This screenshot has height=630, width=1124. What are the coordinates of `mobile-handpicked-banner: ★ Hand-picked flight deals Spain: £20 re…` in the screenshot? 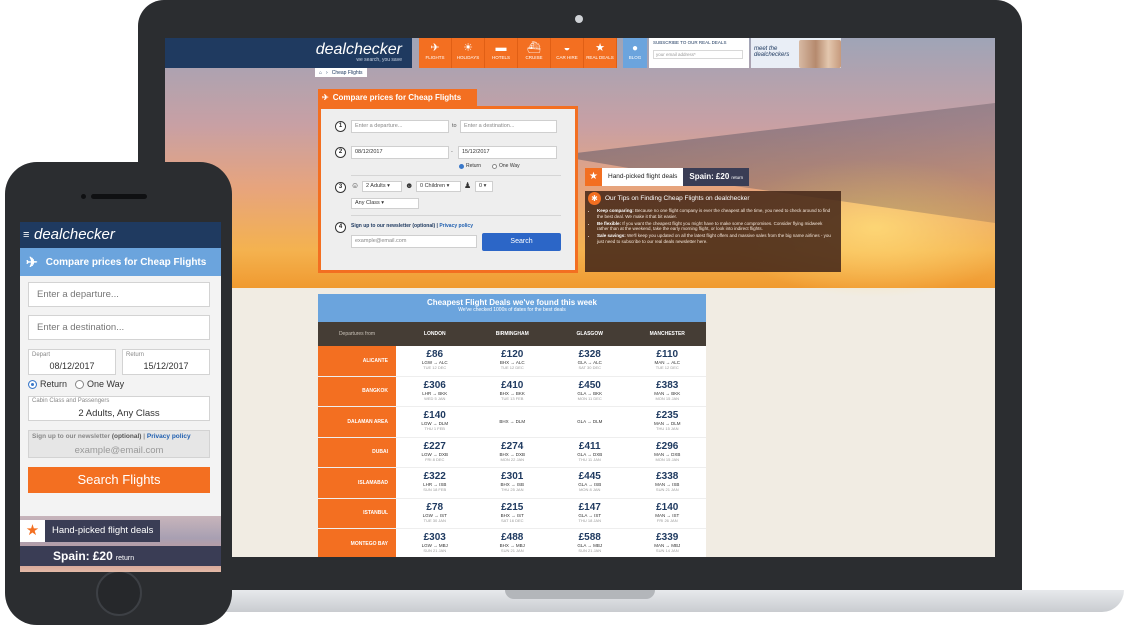 It's located at (120, 544).